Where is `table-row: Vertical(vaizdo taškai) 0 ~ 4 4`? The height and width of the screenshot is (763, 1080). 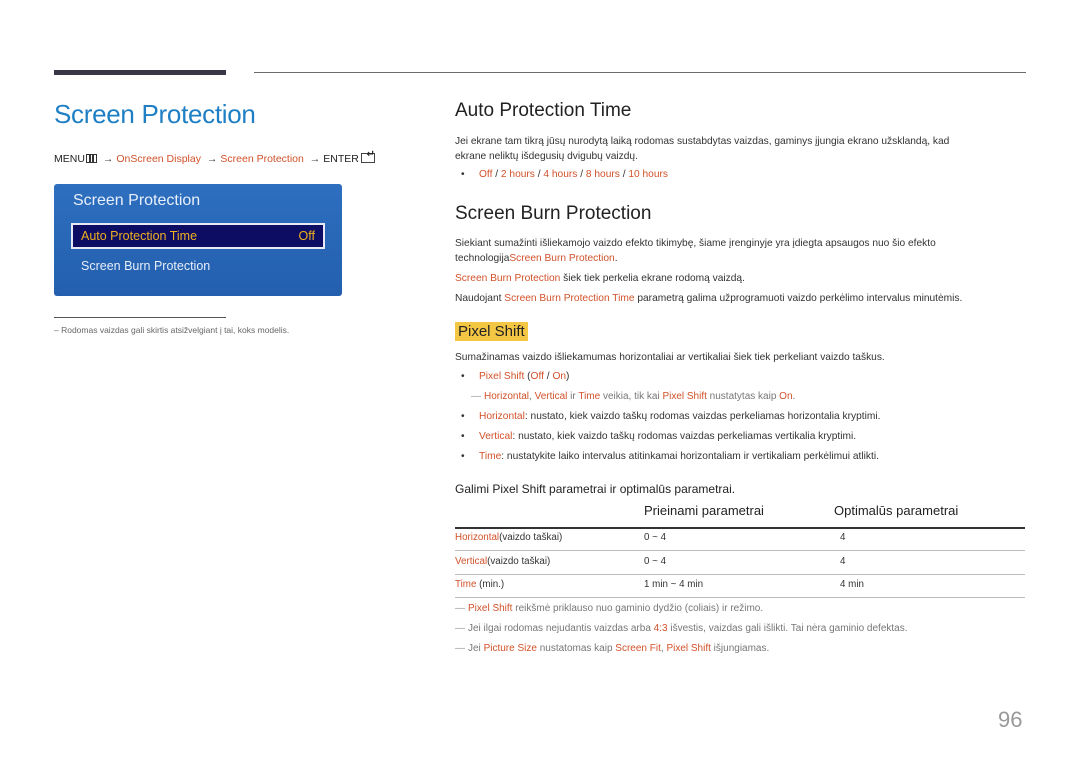
table-row: Vertical(vaizdo taškai) 0 ~ 4 4 is located at coordinates (740, 563).